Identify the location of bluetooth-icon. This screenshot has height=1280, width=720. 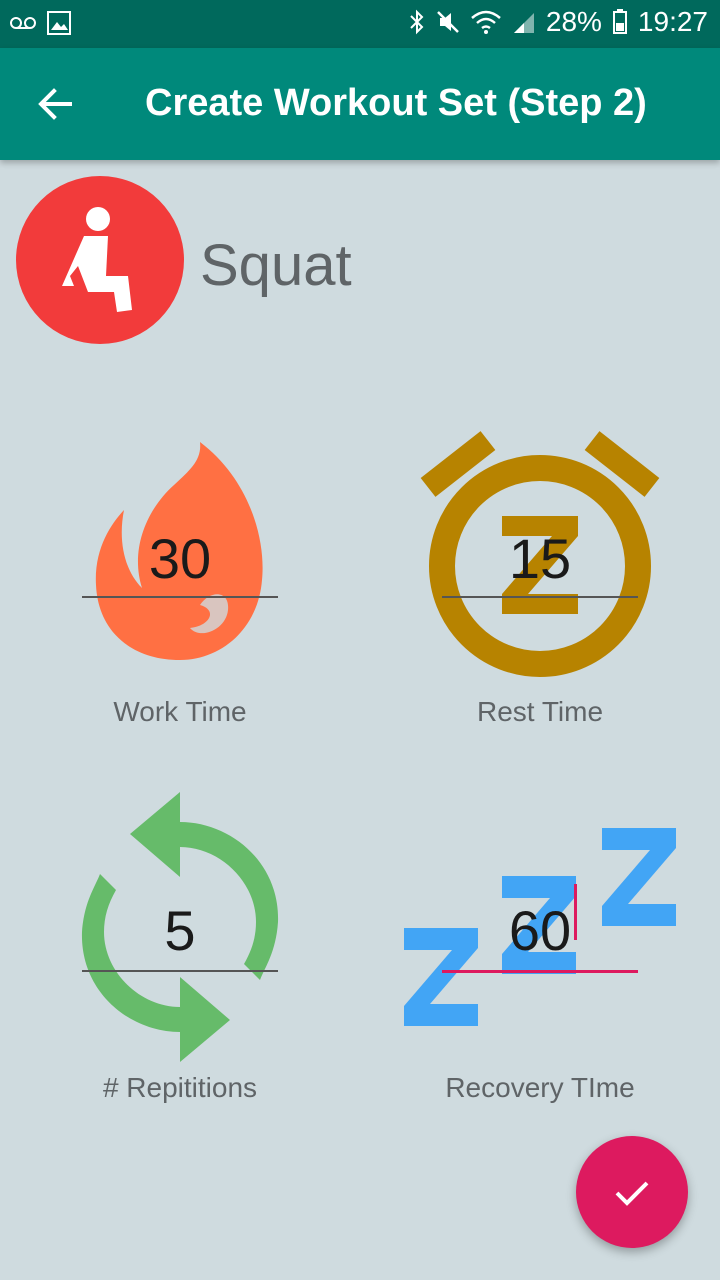
(417, 22).